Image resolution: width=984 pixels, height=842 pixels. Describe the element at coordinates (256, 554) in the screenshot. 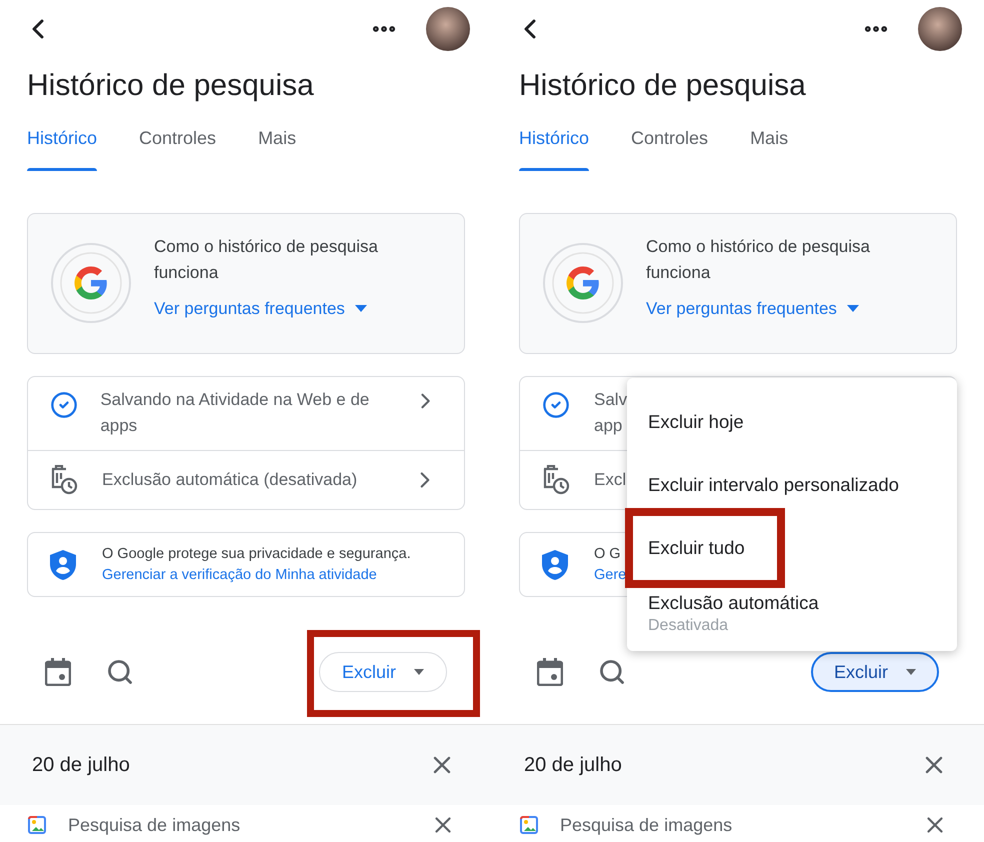

I see `privacy-text: O Google protege sua privacidade e segurança.` at that location.